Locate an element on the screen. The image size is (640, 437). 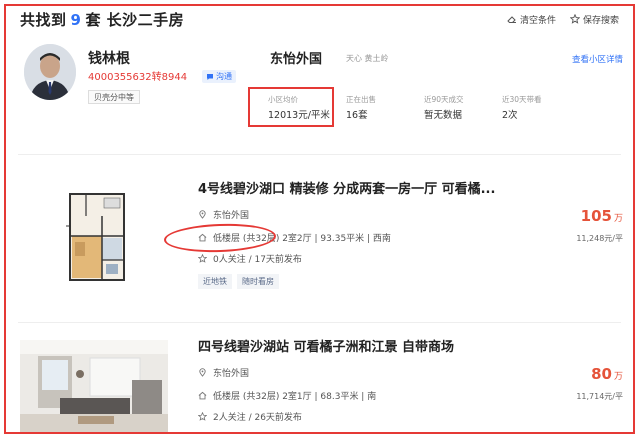
room-photo is located at coordinates (94, 386).